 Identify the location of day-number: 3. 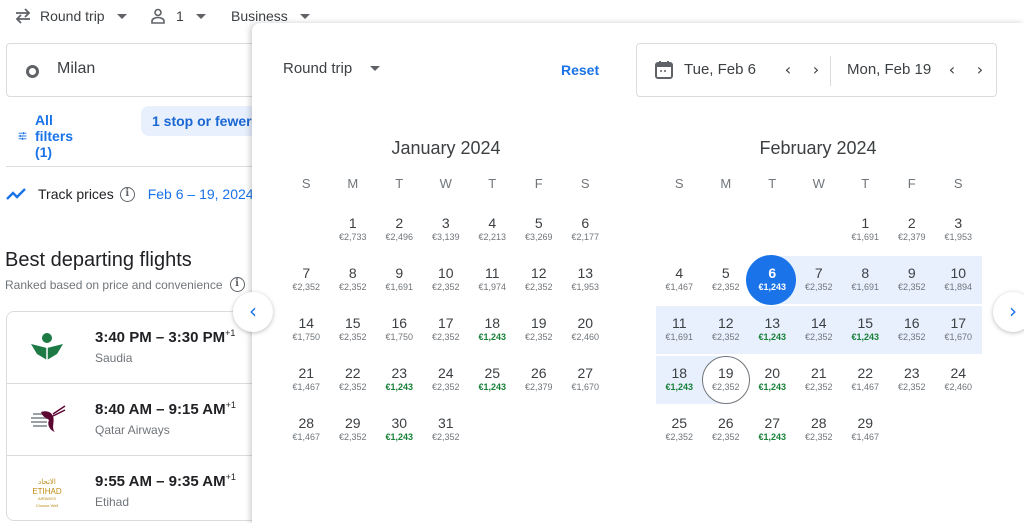
(958, 223).